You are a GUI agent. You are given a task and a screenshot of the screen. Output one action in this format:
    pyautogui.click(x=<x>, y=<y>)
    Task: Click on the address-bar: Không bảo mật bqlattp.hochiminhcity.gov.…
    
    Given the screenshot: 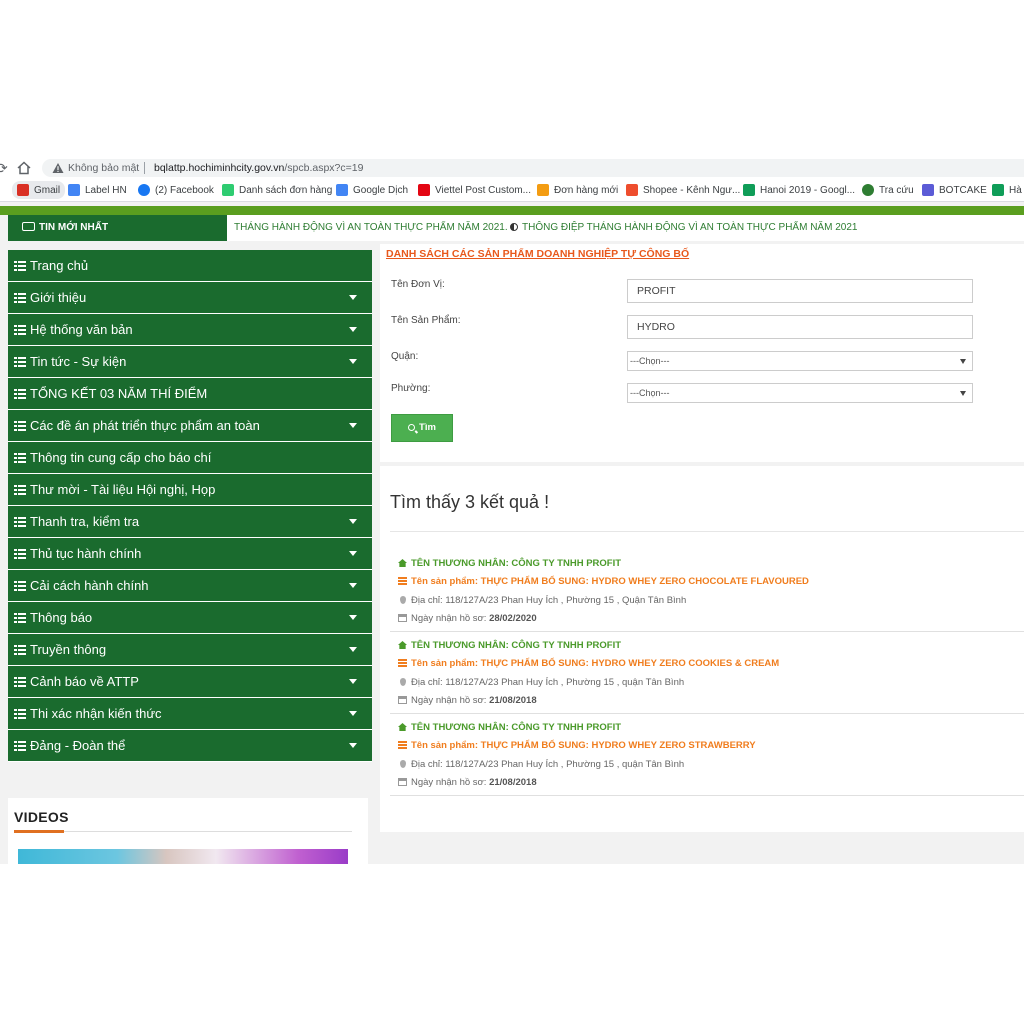 What is the action you would take?
    pyautogui.click(x=533, y=168)
    